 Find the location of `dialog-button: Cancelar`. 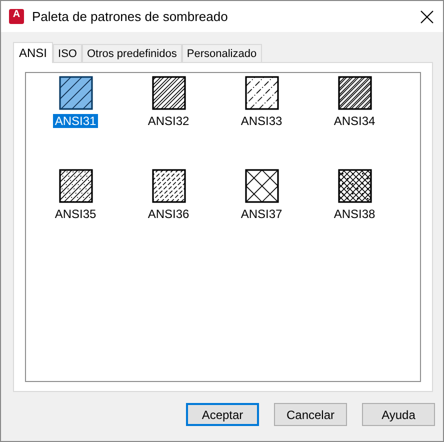

dialog-button: Cancelar is located at coordinates (310, 414).